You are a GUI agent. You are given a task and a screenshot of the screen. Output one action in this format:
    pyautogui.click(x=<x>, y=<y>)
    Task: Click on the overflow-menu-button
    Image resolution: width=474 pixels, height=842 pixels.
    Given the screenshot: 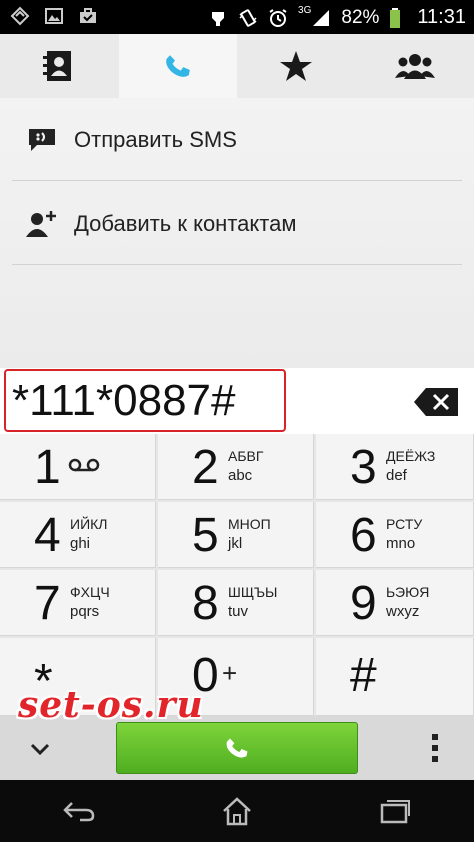 What is the action you would take?
    pyautogui.click(x=435, y=748)
    